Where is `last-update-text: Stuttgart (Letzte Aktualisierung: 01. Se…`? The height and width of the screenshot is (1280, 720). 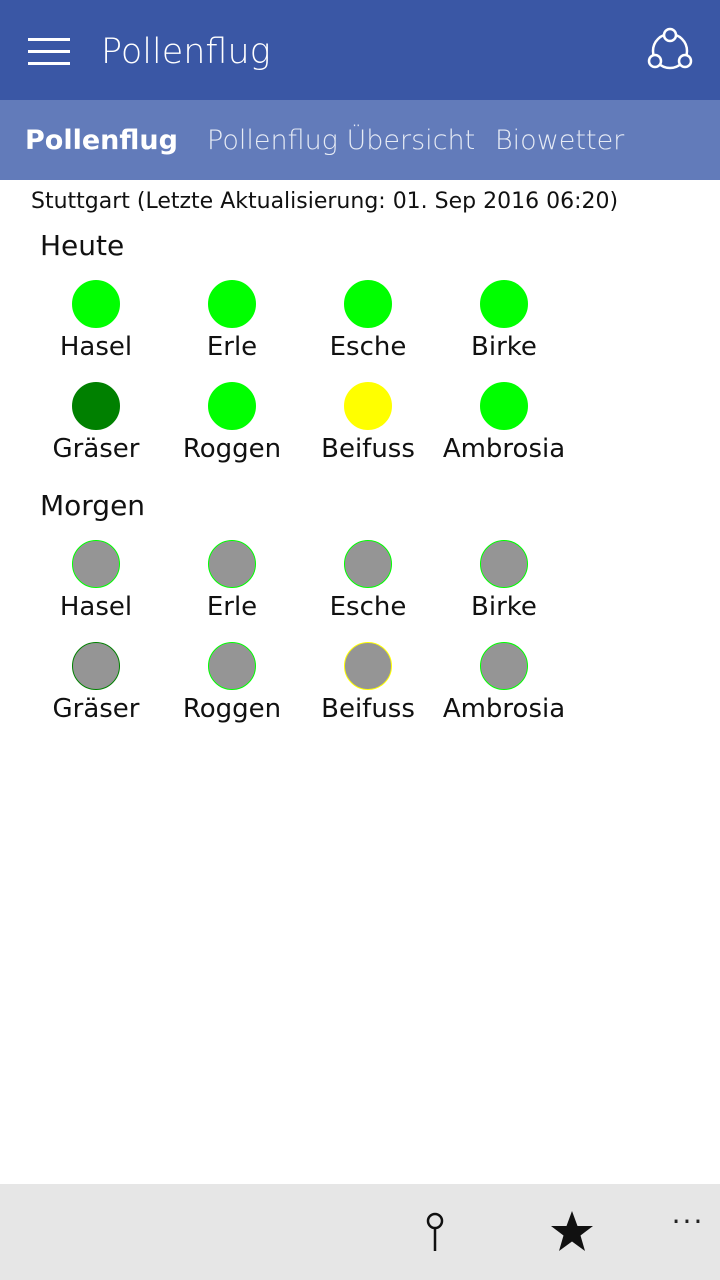
last-update-text: Stuttgart (Letzte Aktualisierung: 01. Se… is located at coordinates (325, 201).